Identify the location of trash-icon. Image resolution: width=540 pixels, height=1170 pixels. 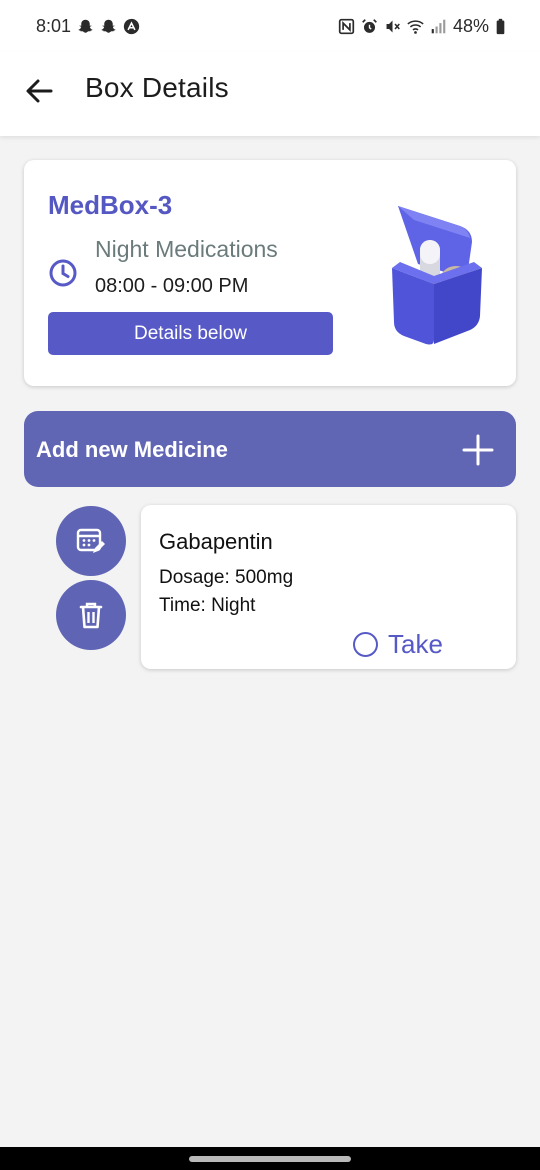
(91, 615).